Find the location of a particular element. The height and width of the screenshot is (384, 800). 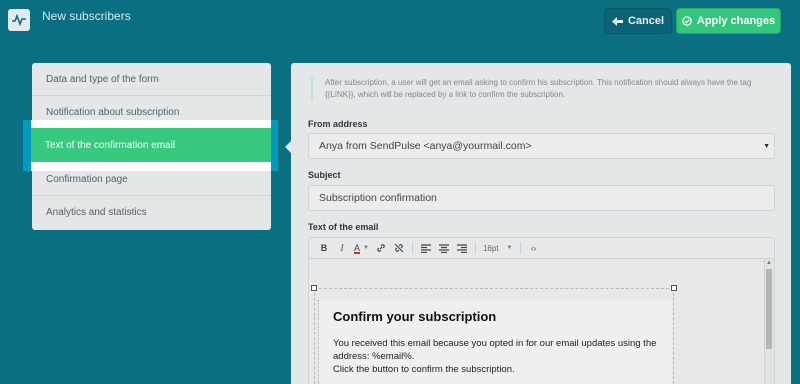

align-center-icon is located at coordinates (443, 248).